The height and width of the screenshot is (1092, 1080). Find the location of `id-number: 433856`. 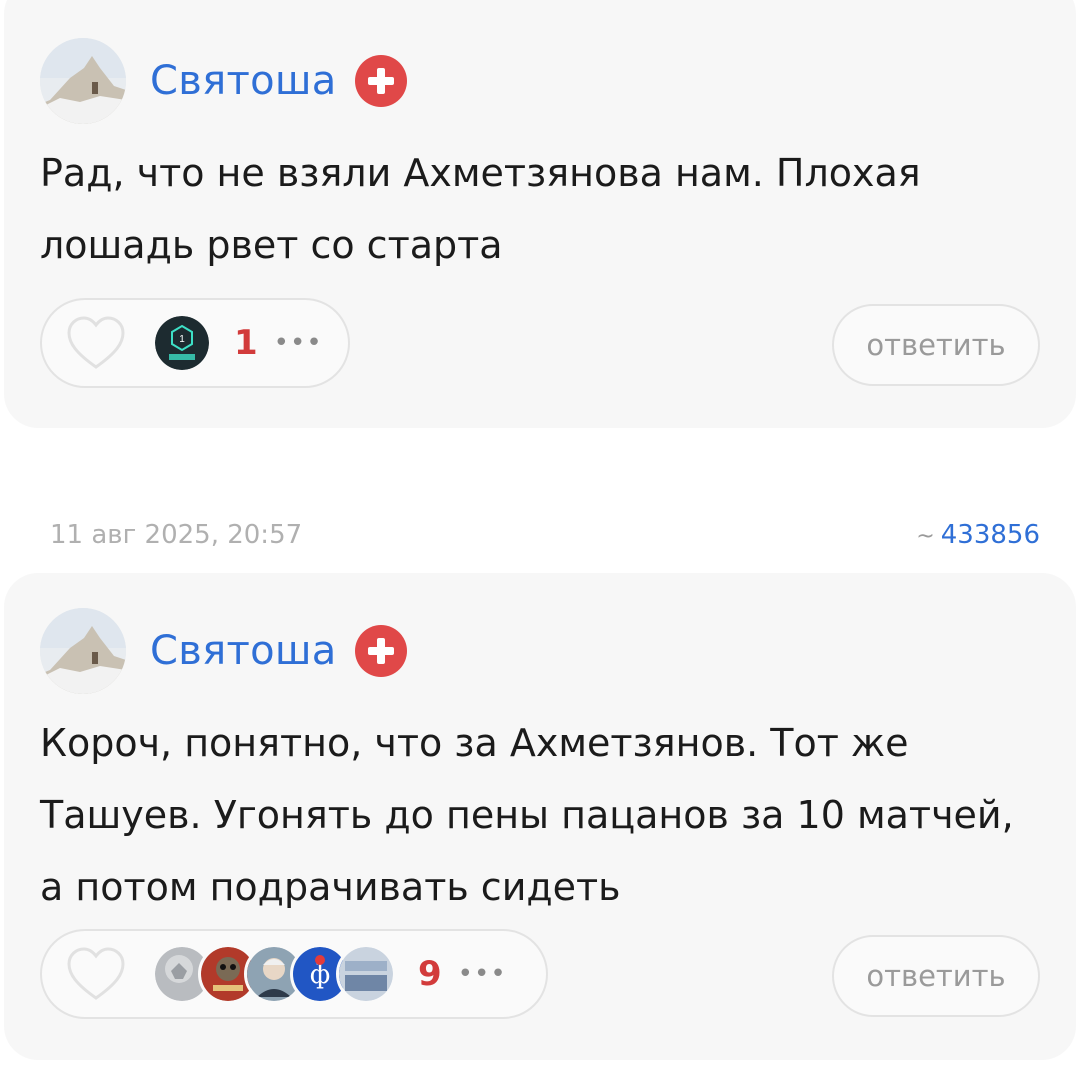

id-number: 433856 is located at coordinates (990, 535).